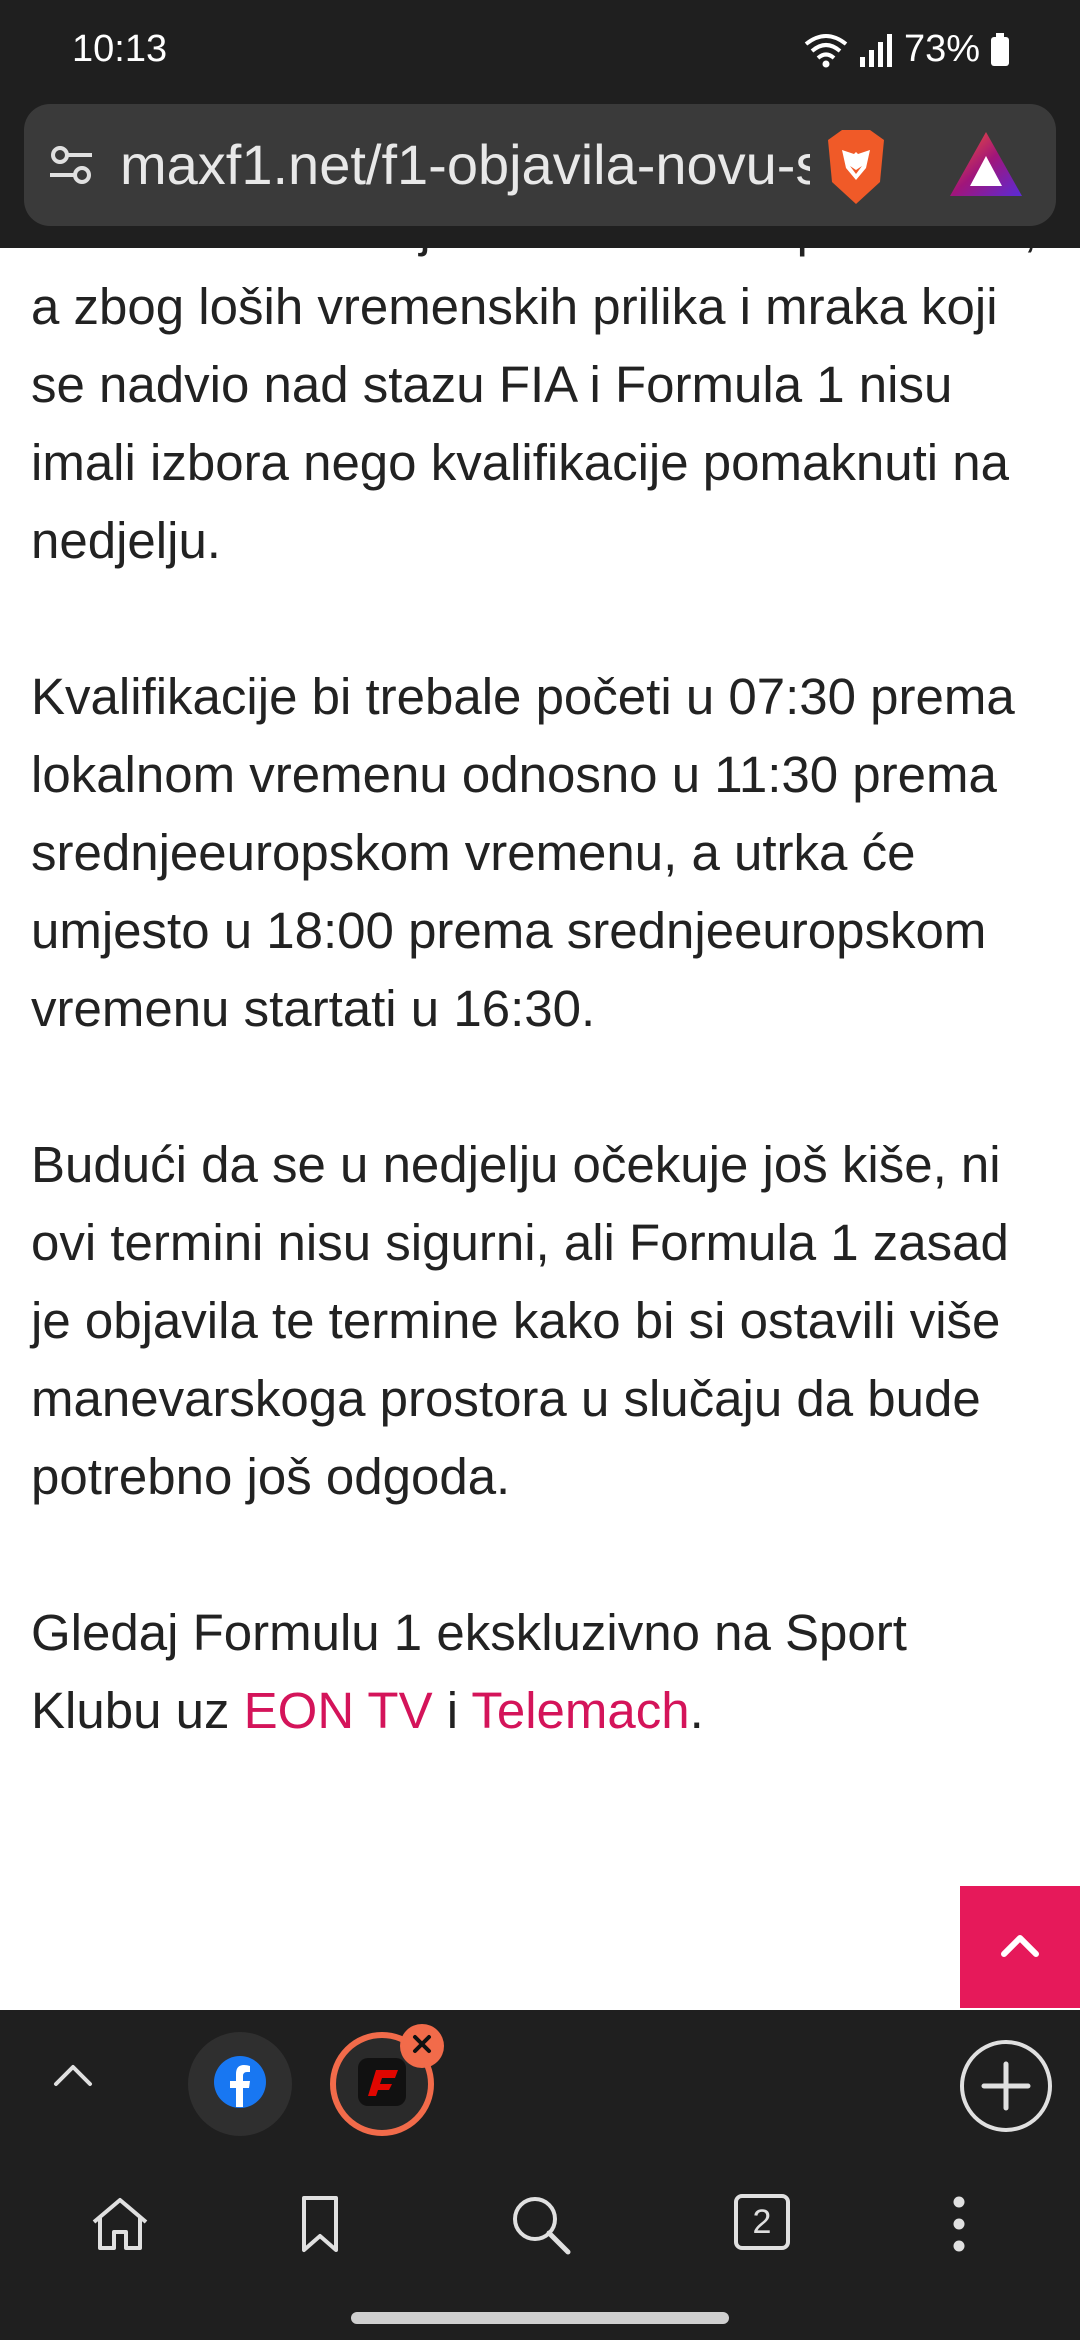 This screenshot has width=1080, height=2340. I want to click on facebook-tab, so click(240, 2084).